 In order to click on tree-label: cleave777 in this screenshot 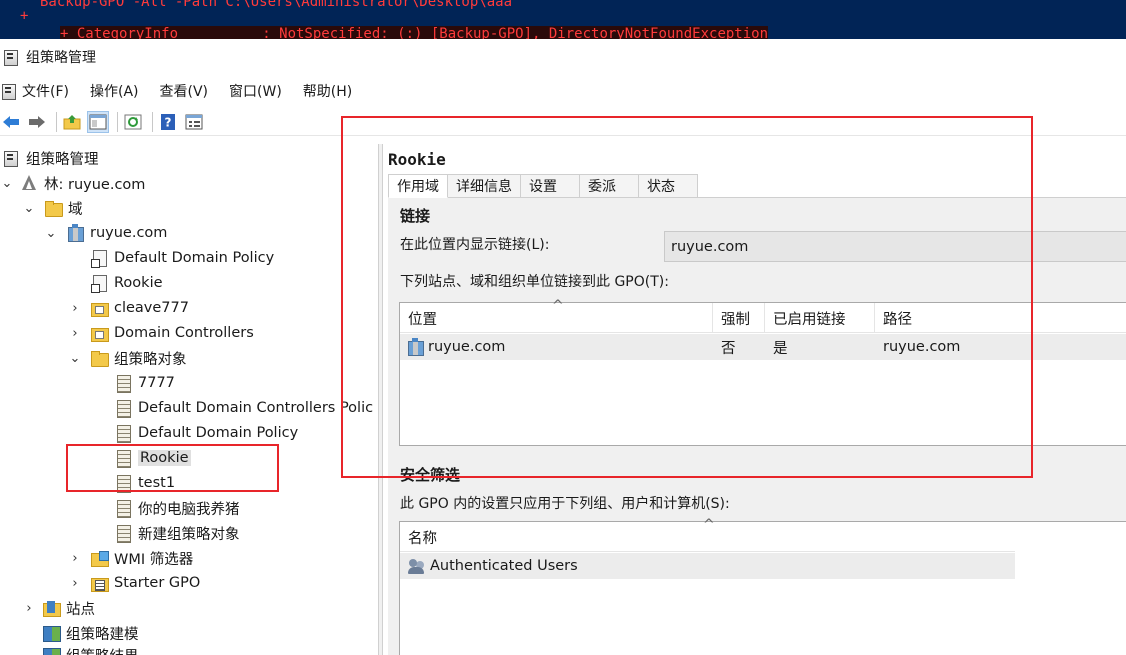, I will do `click(151, 308)`.